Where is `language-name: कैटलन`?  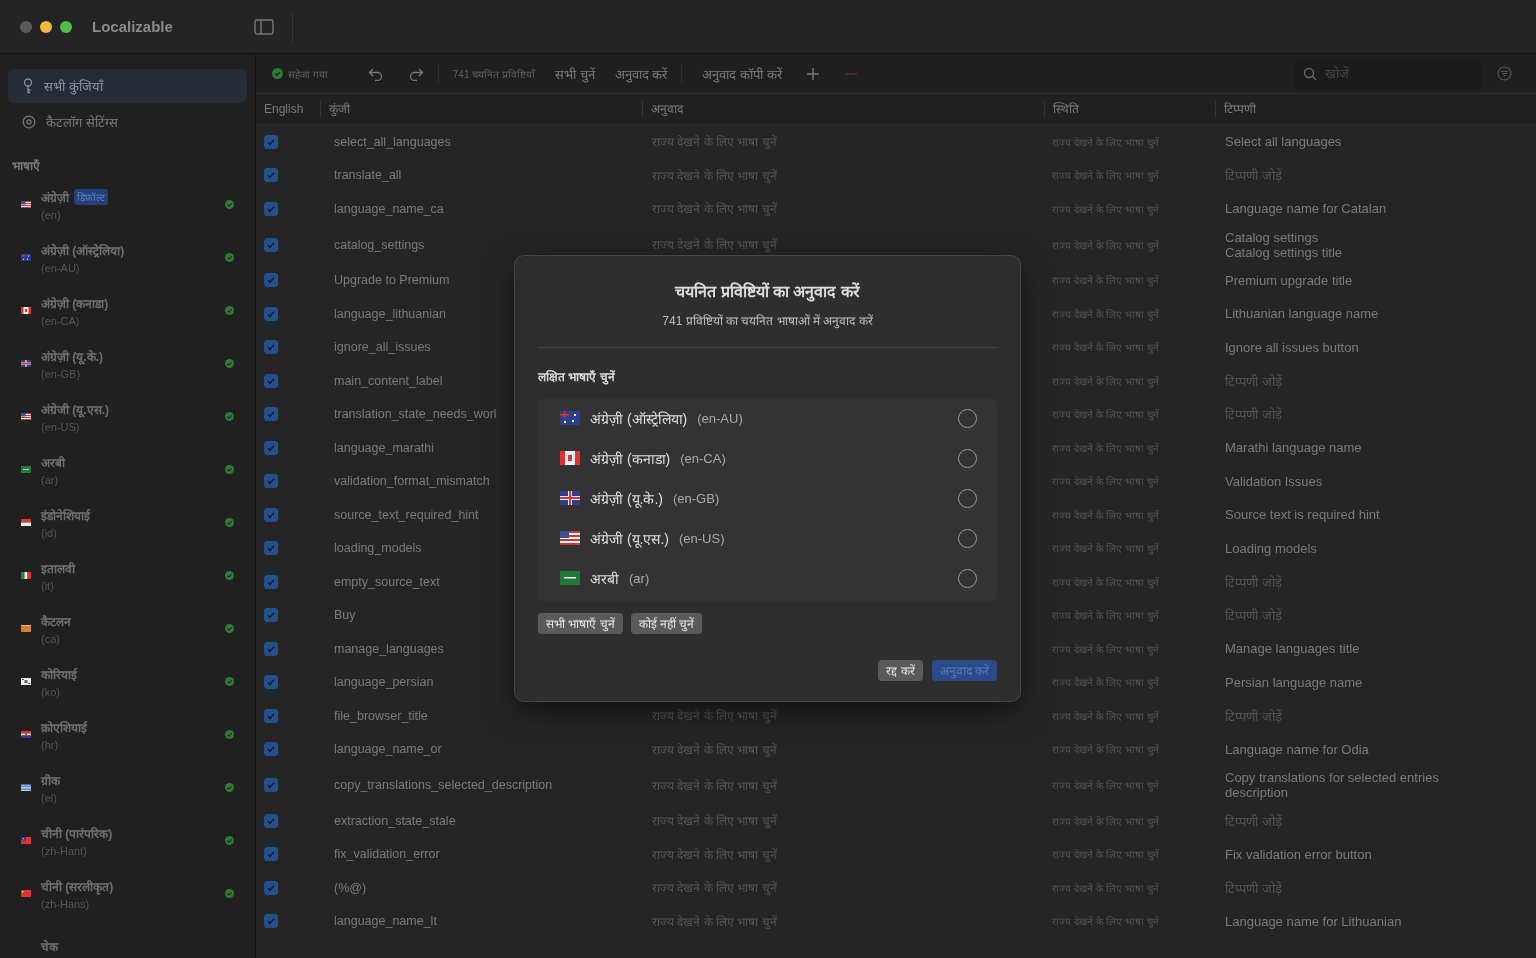
language-name: कैटलन is located at coordinates (56, 621).